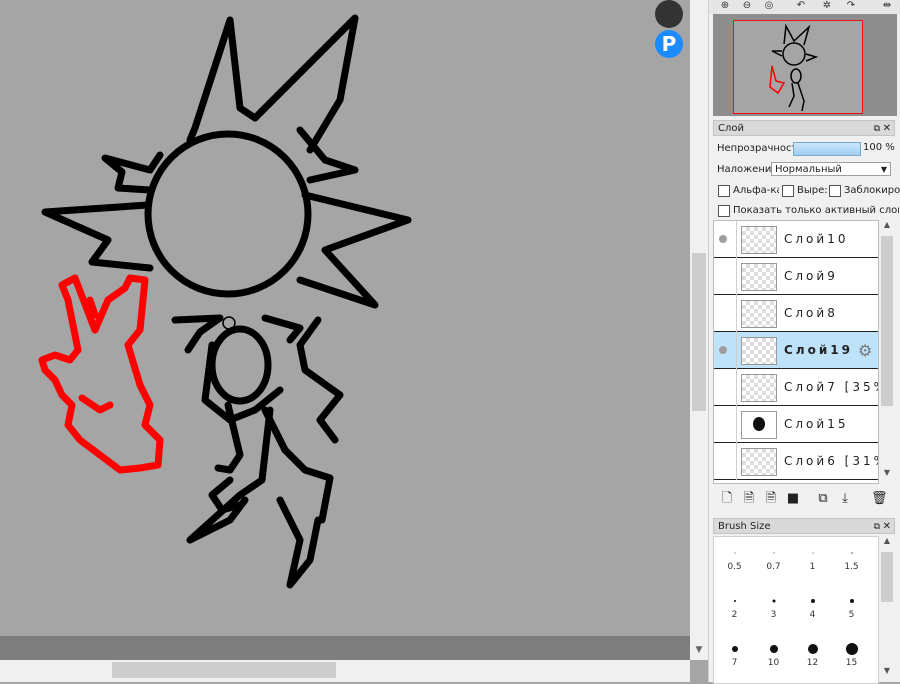 This screenshot has height=684, width=900. What do you see at coordinates (796, 276) in the screenshot?
I see `layer-row: Слой9` at bounding box center [796, 276].